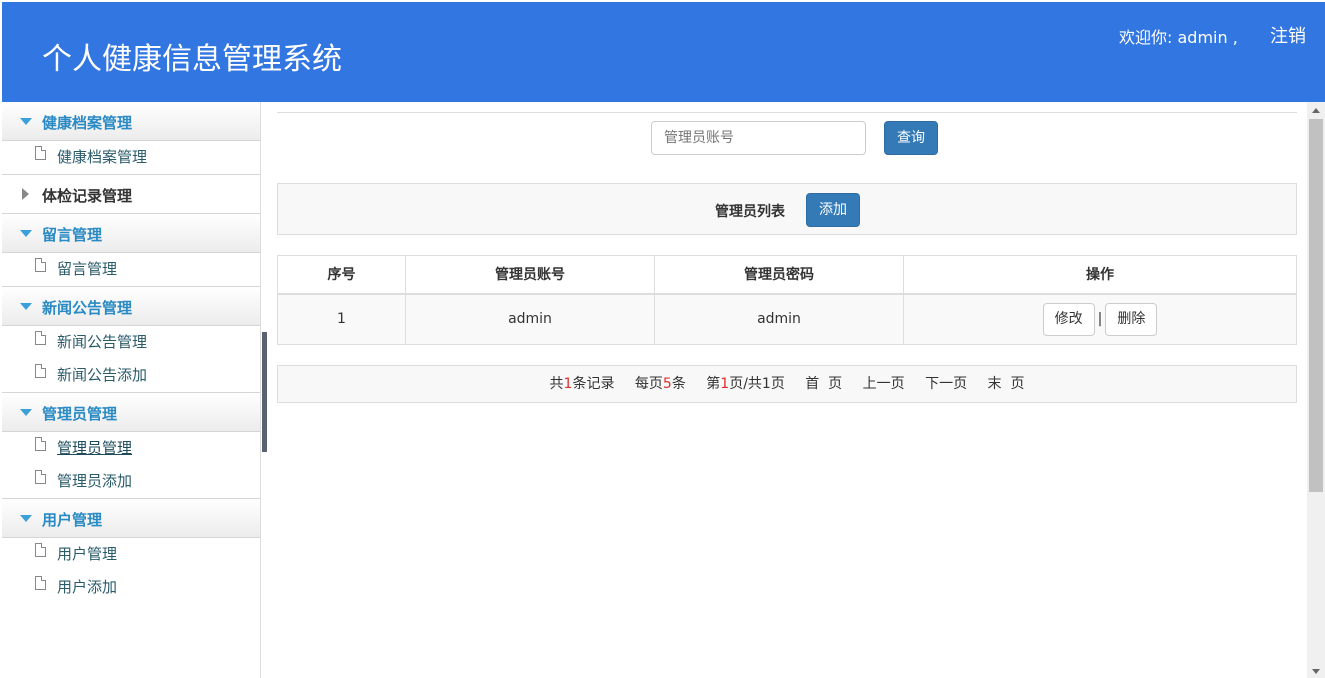 Image resolution: width=1325 pixels, height=678 pixels. Describe the element at coordinates (341, 319) in the screenshot. I see `cell-index: 1` at that location.